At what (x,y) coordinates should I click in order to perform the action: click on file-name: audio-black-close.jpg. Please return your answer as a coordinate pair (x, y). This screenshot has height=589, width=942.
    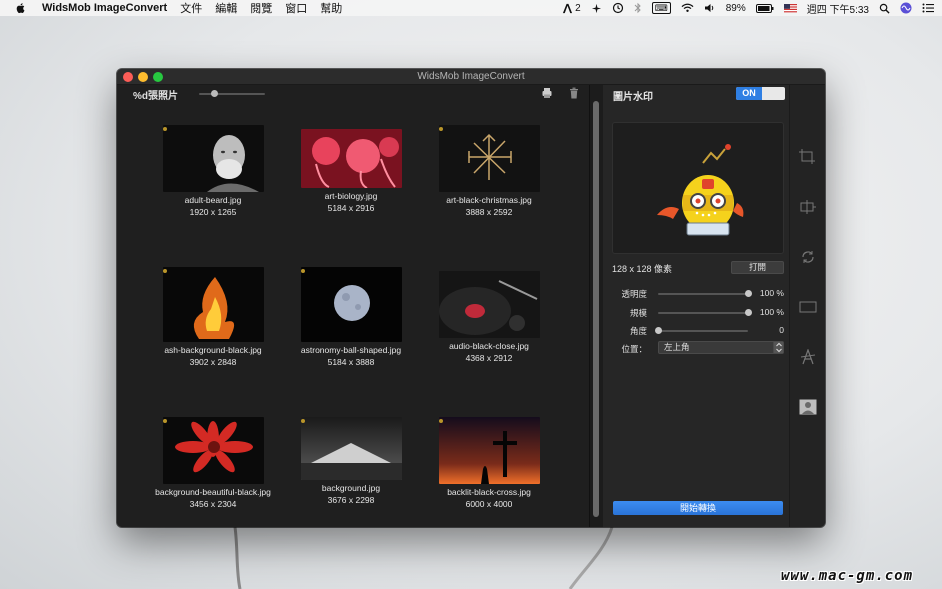
    Looking at the image, I should click on (489, 346).